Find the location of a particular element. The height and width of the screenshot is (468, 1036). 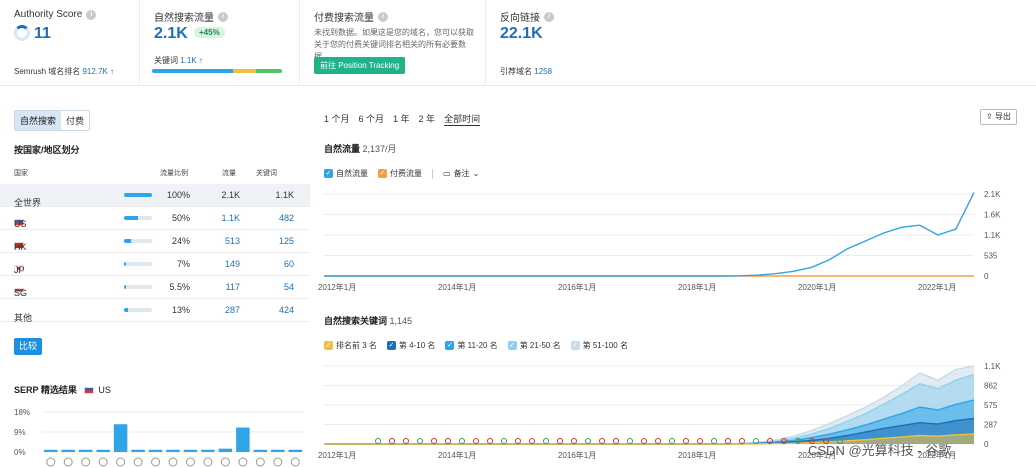

col-traffic: 流量 is located at coordinates (229, 173).